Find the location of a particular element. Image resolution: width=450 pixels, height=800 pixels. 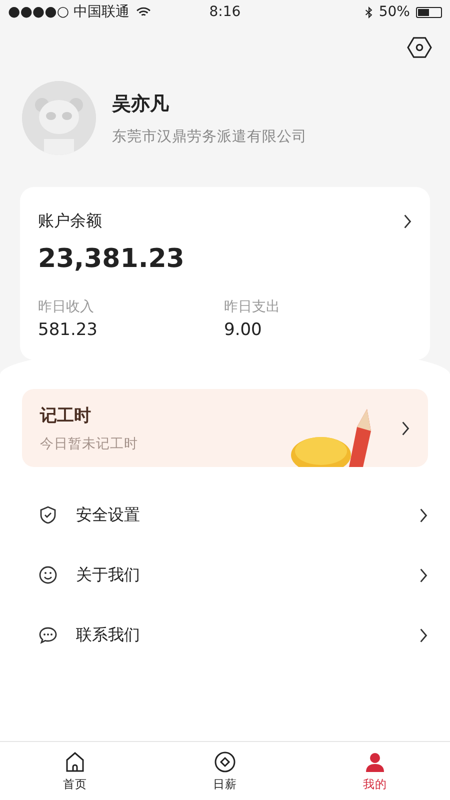

chat-bubble-icon is located at coordinates (48, 635).